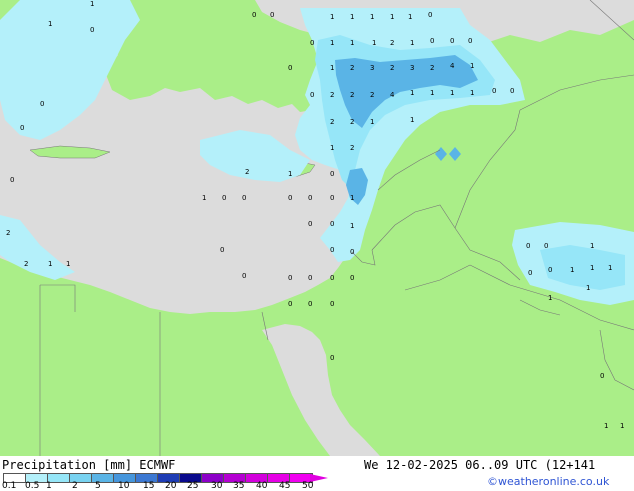 The height and width of the screenshot is (491, 634). What do you see at coordinates (480, 465) in the screenshot?
I see `valid-time-label: We 12-02-2025 06..09 UTC (12+141` at bounding box center [480, 465].